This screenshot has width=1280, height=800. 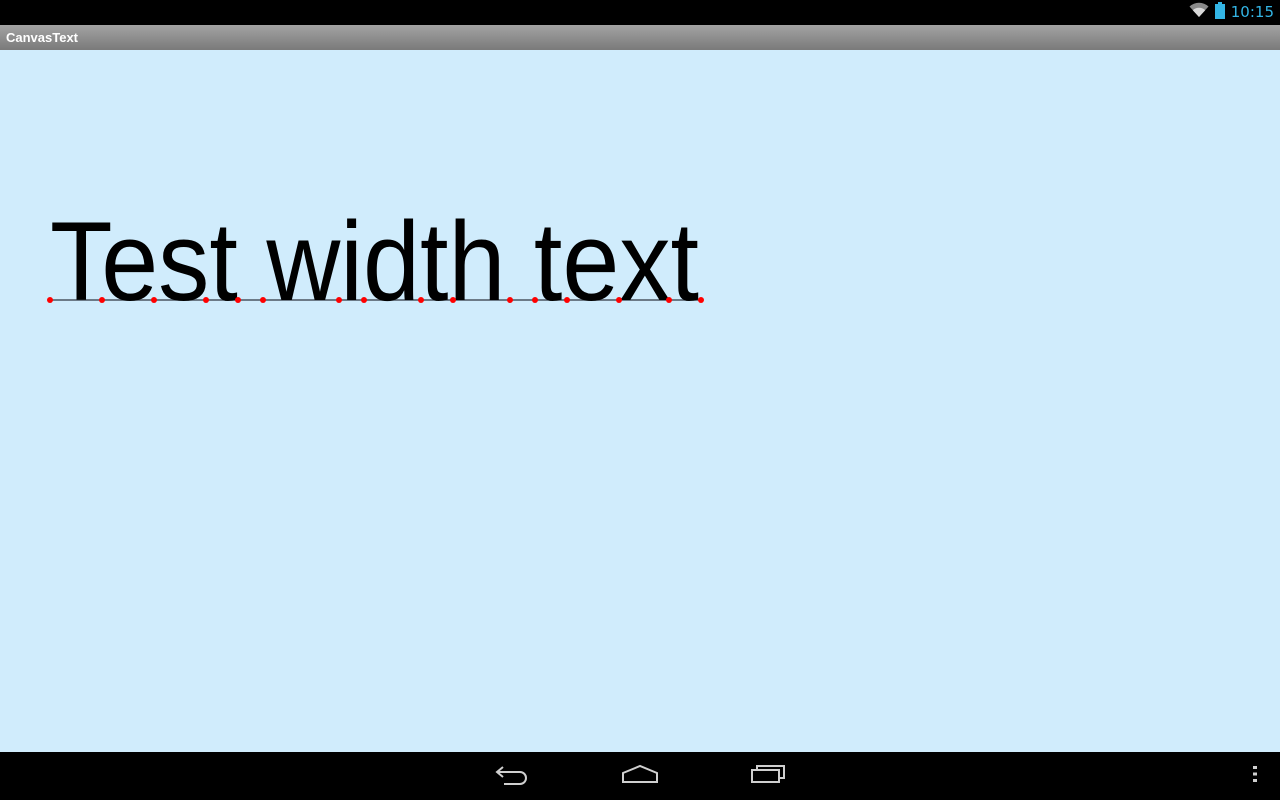 I want to click on back-button, so click(x=512, y=776).